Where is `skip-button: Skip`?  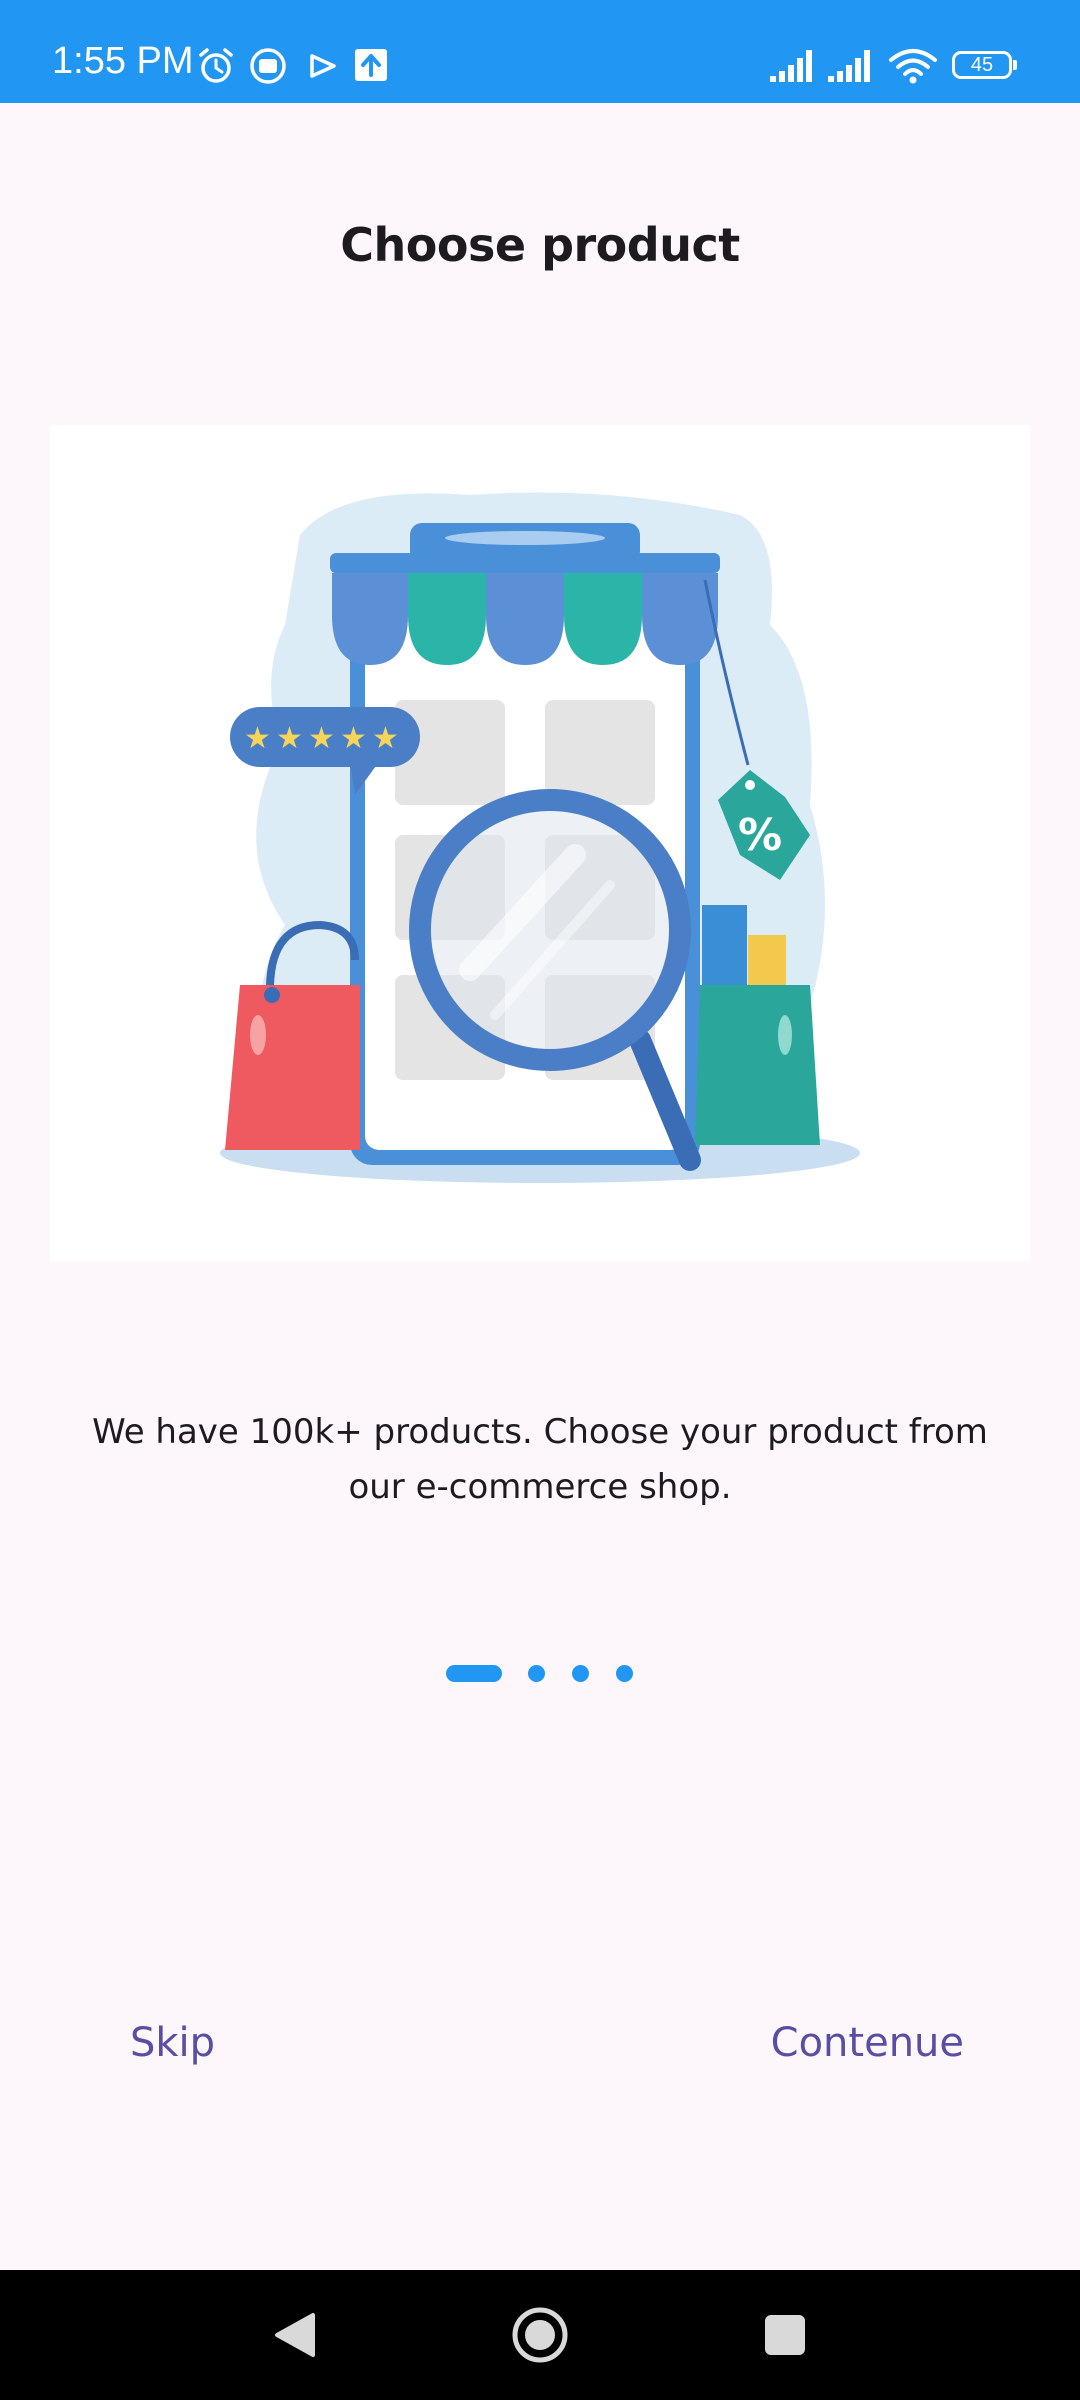
skip-button: Skip is located at coordinates (172, 2043).